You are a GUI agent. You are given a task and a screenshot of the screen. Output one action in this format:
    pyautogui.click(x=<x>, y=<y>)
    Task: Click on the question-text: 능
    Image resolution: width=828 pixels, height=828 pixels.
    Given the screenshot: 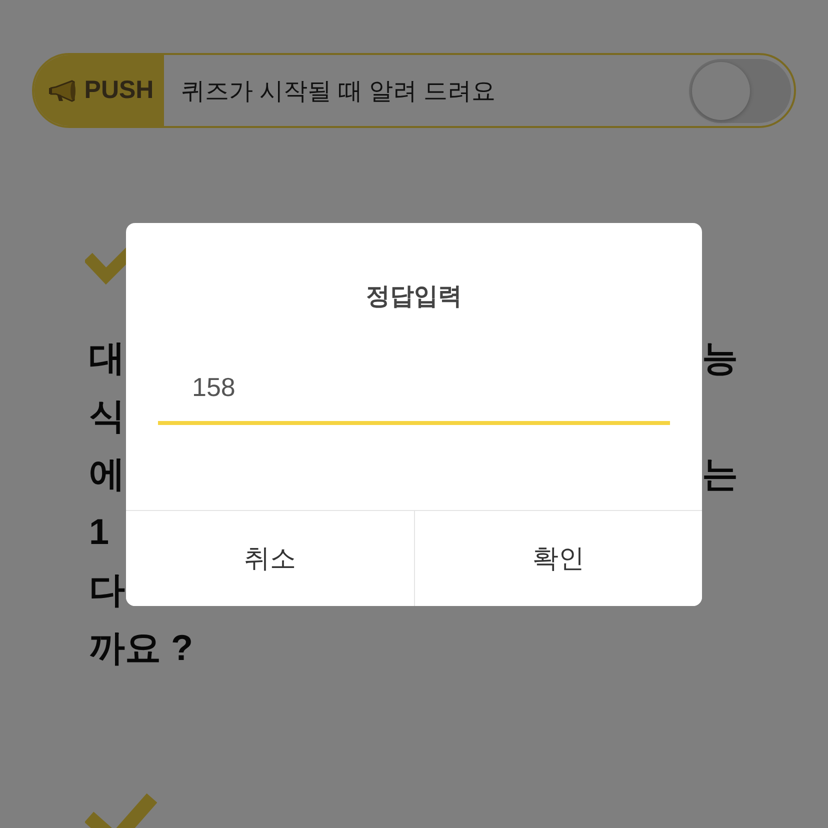 What is the action you would take?
    pyautogui.click(x=720, y=358)
    